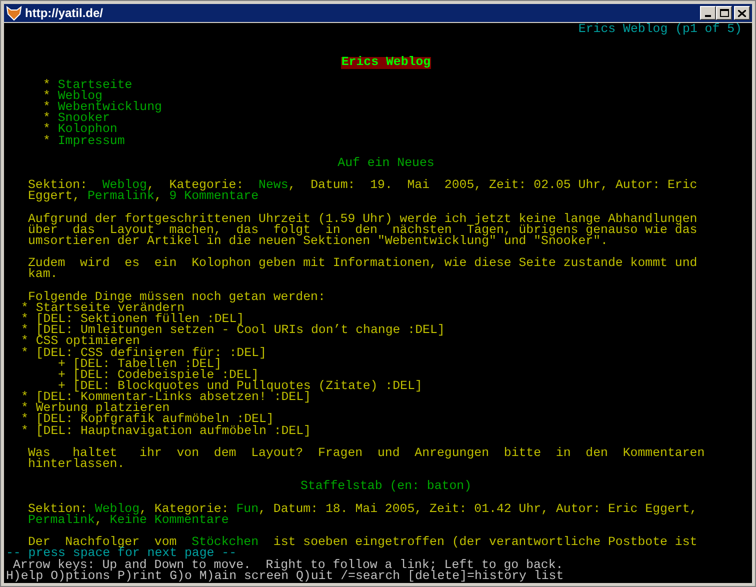  I want to click on nav-link: Impressum, so click(91, 141).